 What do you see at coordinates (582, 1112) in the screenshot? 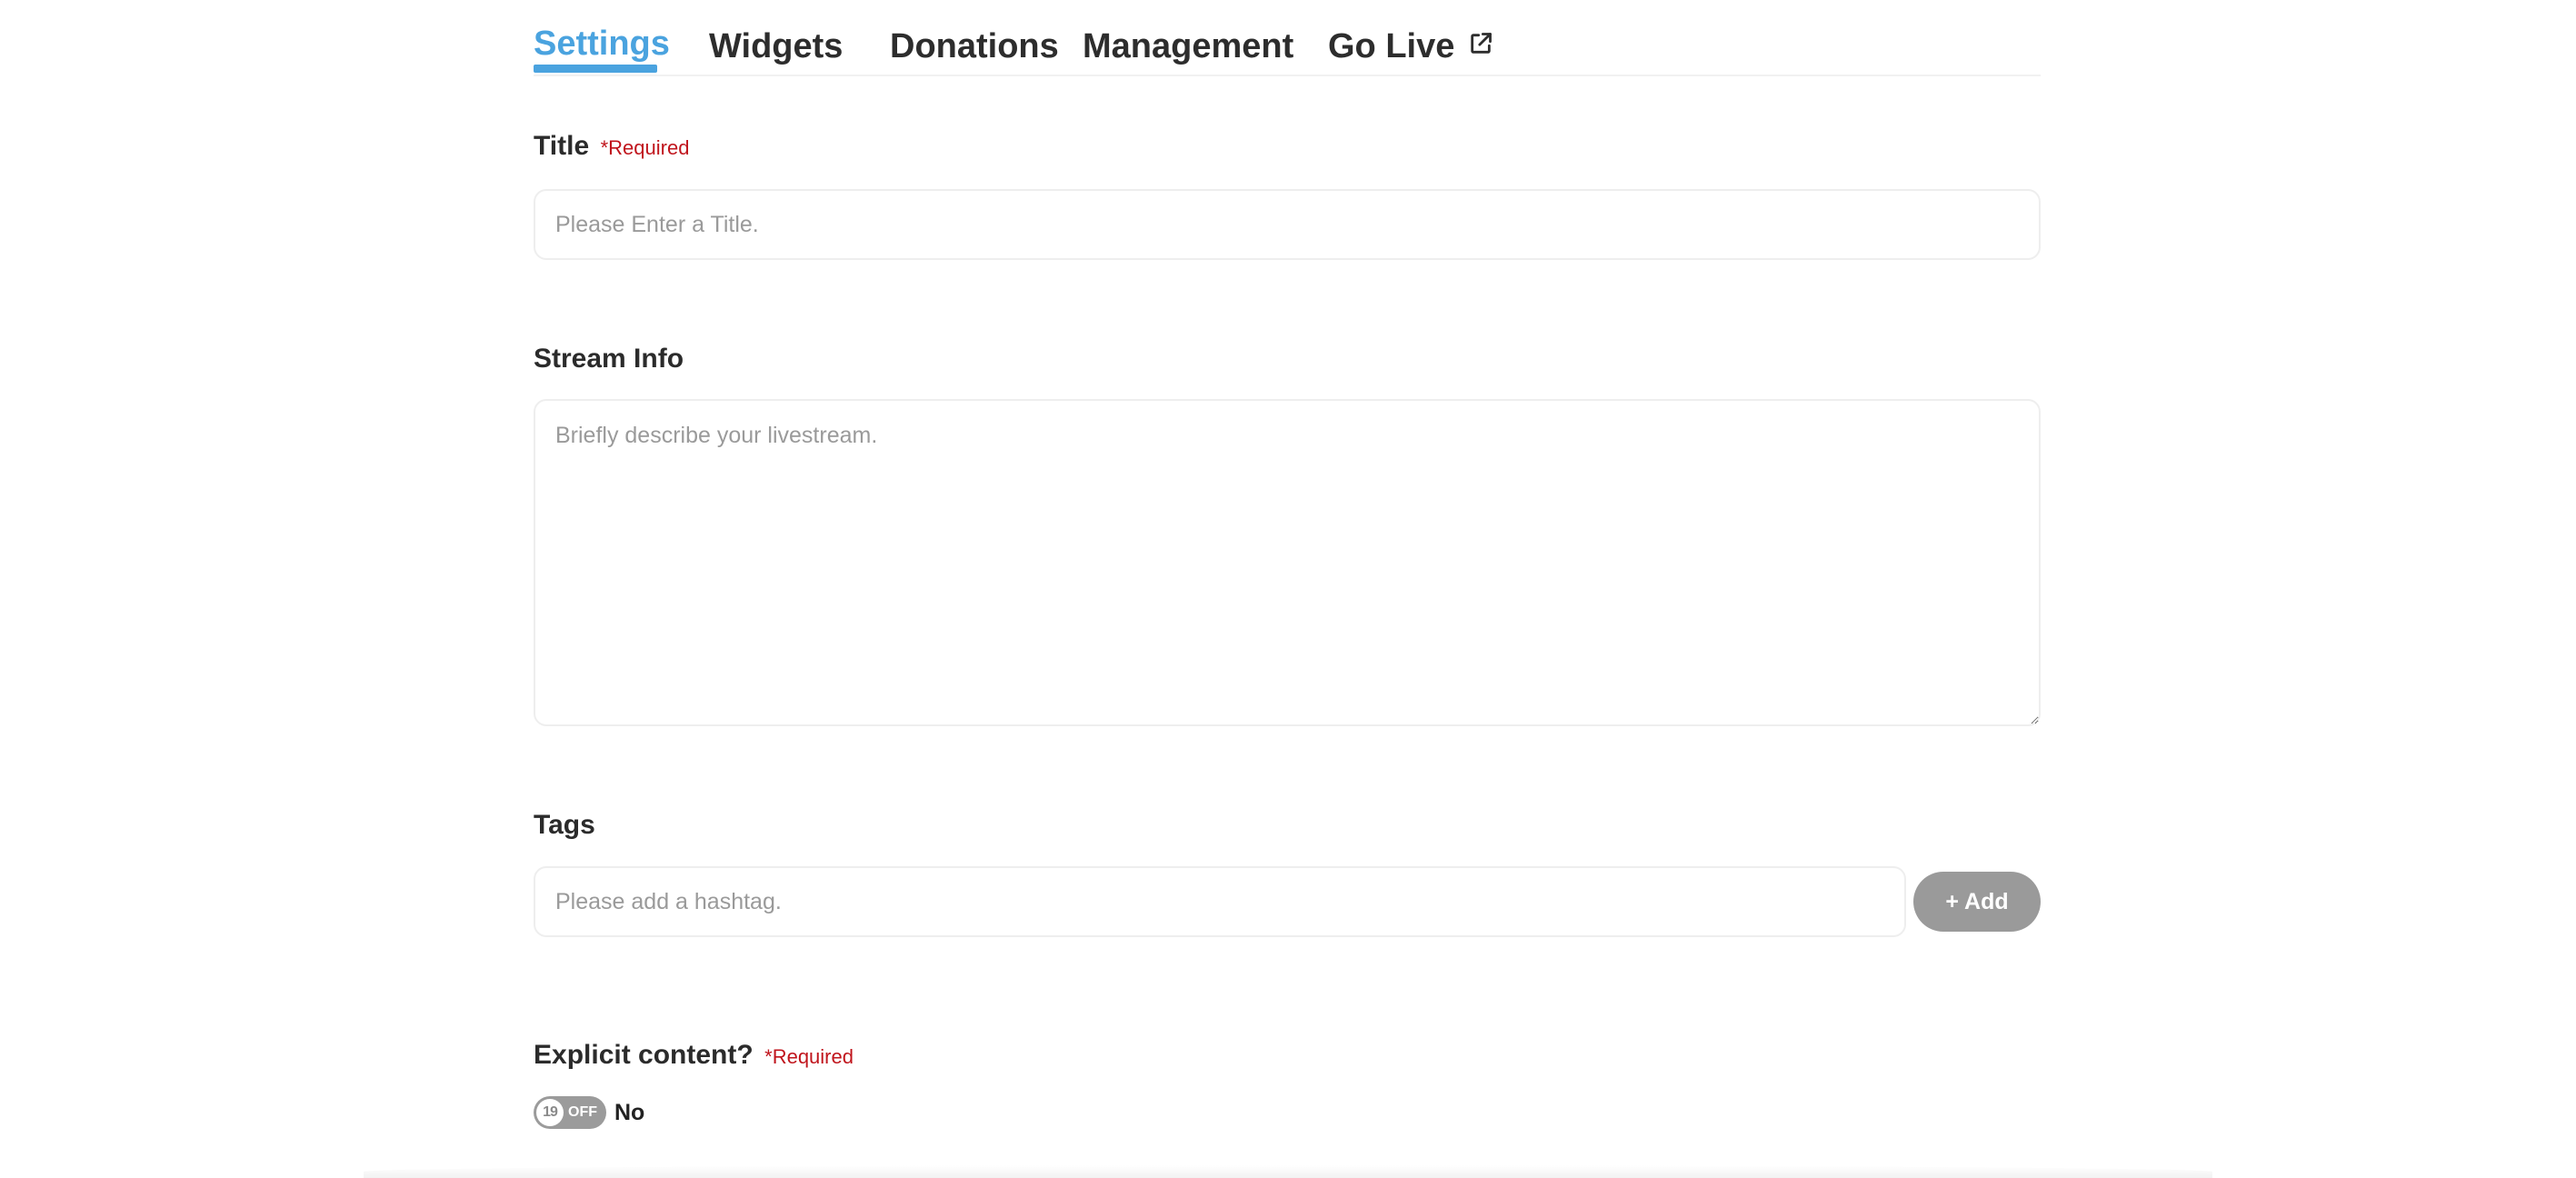
I see `toggle-state-text: OFF` at bounding box center [582, 1112].